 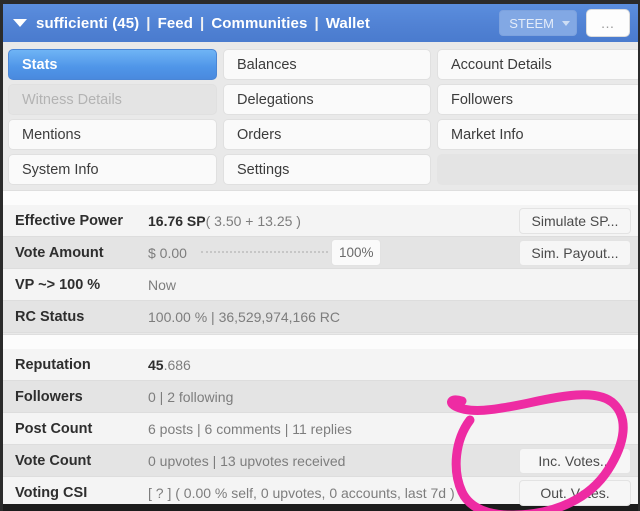 I want to click on outgoing-votes-button: Out. Votes., so click(x=575, y=493).